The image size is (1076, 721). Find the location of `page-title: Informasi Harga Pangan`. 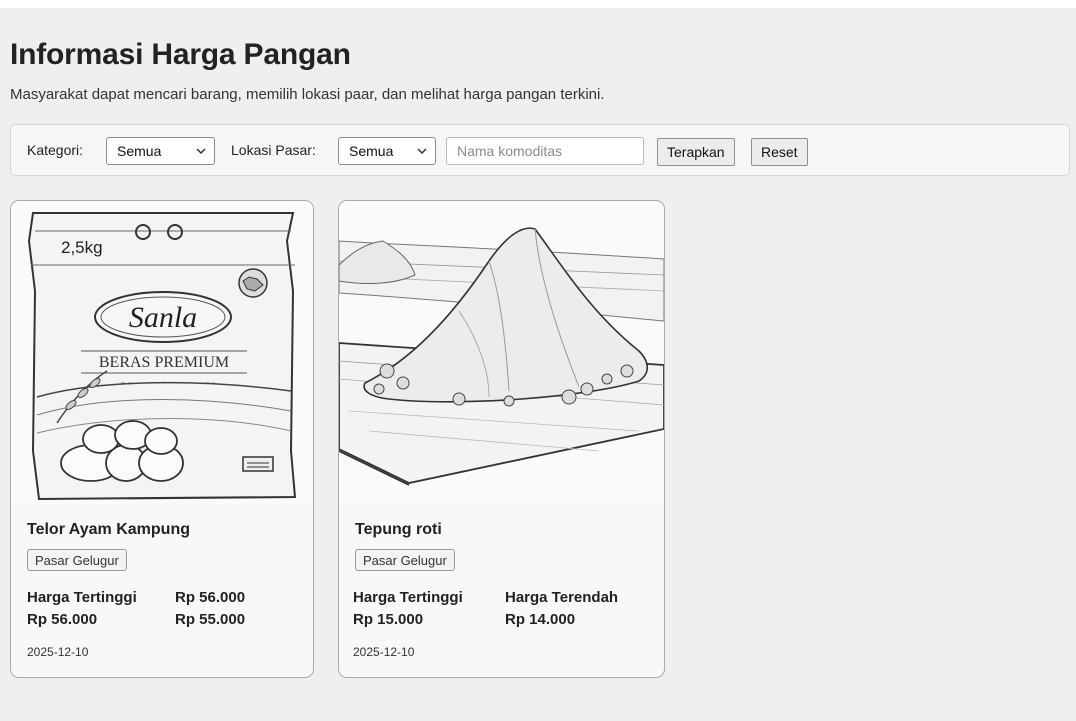

page-title: Informasi Harga Pangan is located at coordinates (180, 54).